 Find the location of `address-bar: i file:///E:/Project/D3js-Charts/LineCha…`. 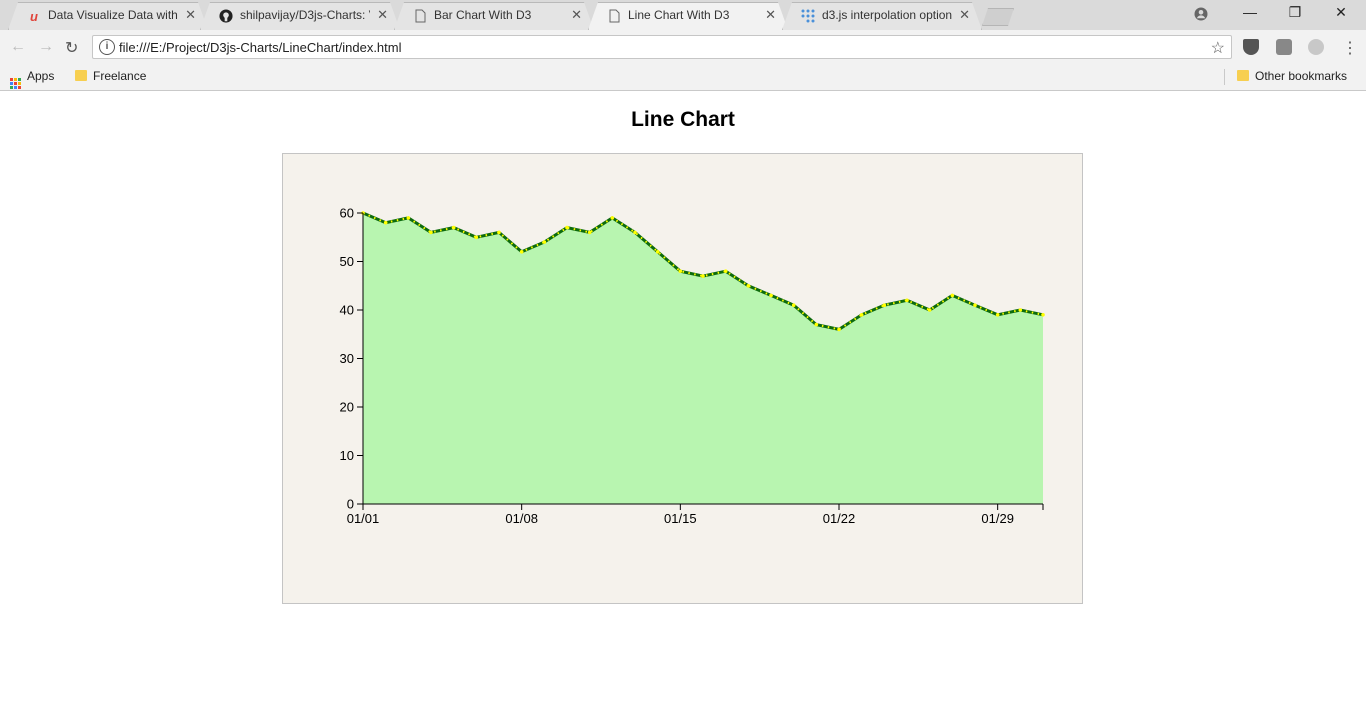

address-bar: i file:///E:/Project/D3js-Charts/LineCha… is located at coordinates (662, 47).